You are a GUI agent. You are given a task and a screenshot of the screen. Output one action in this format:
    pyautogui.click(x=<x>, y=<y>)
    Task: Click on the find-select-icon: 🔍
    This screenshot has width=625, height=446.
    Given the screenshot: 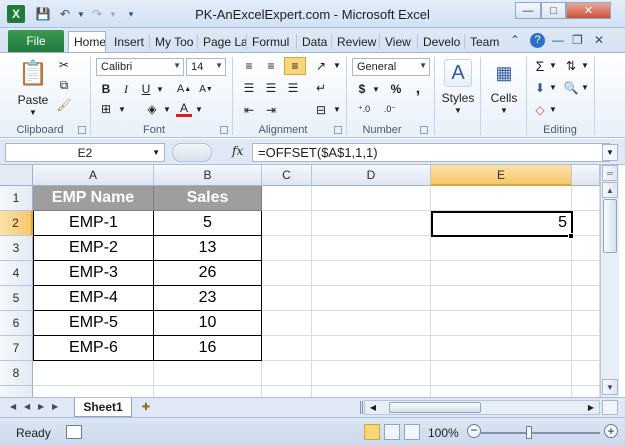 What is the action you would take?
    pyautogui.click(x=571, y=88)
    